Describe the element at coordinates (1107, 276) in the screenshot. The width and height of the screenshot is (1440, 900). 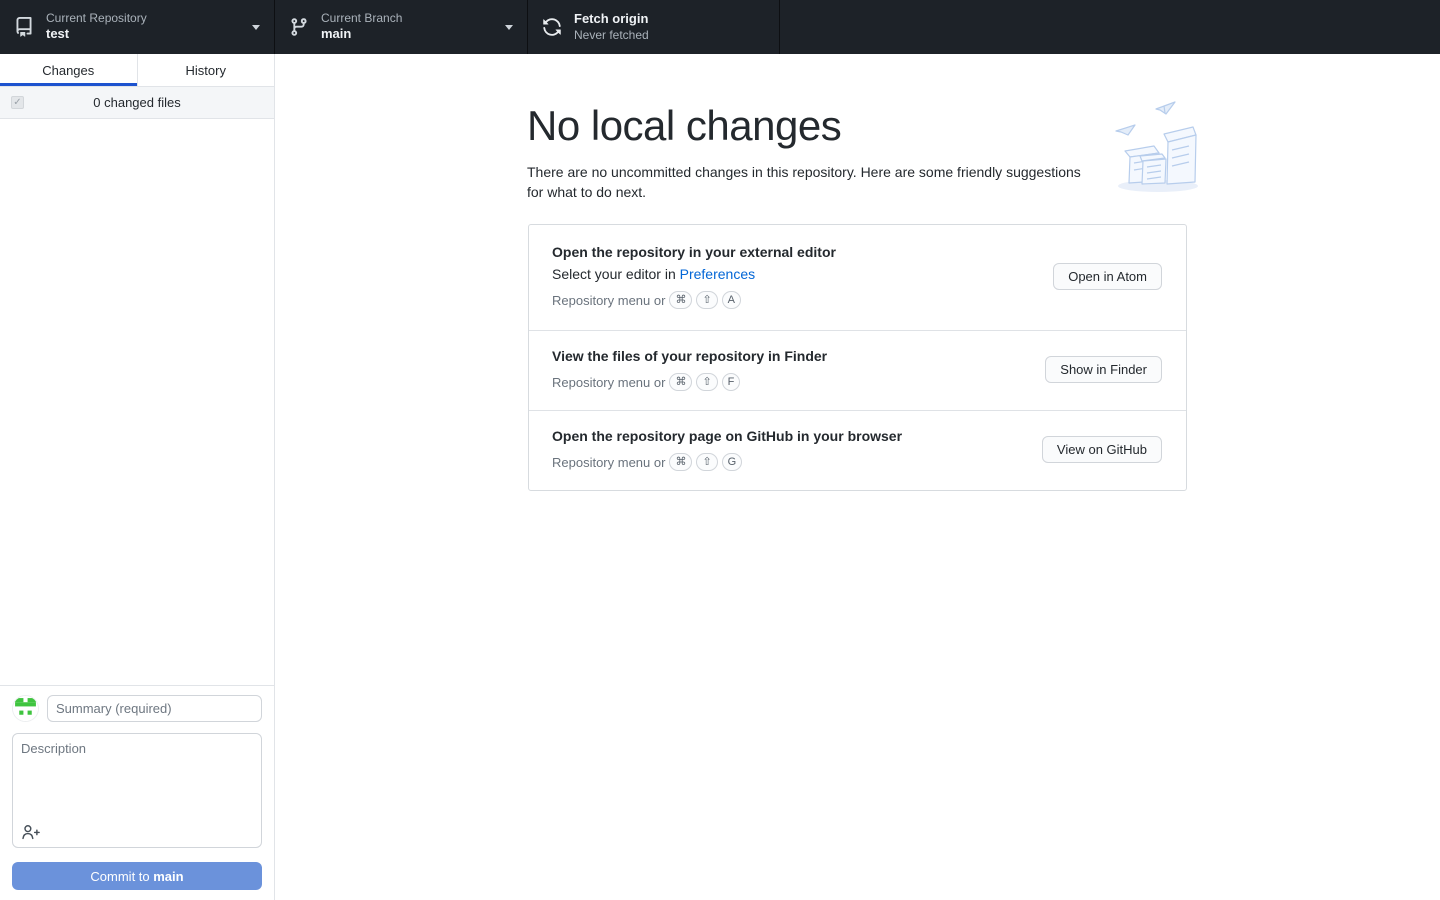
I see `open-in-atom-button: Open in Atom` at that location.